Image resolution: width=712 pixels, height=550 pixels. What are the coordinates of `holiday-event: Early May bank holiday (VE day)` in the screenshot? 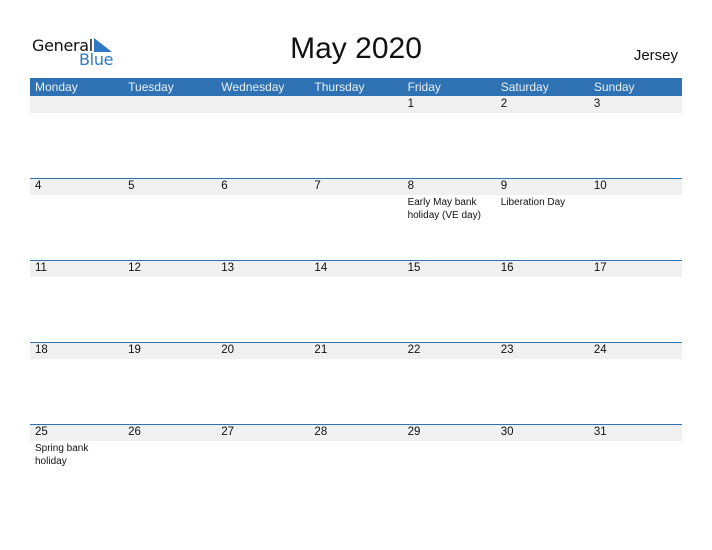 It's located at (444, 209).